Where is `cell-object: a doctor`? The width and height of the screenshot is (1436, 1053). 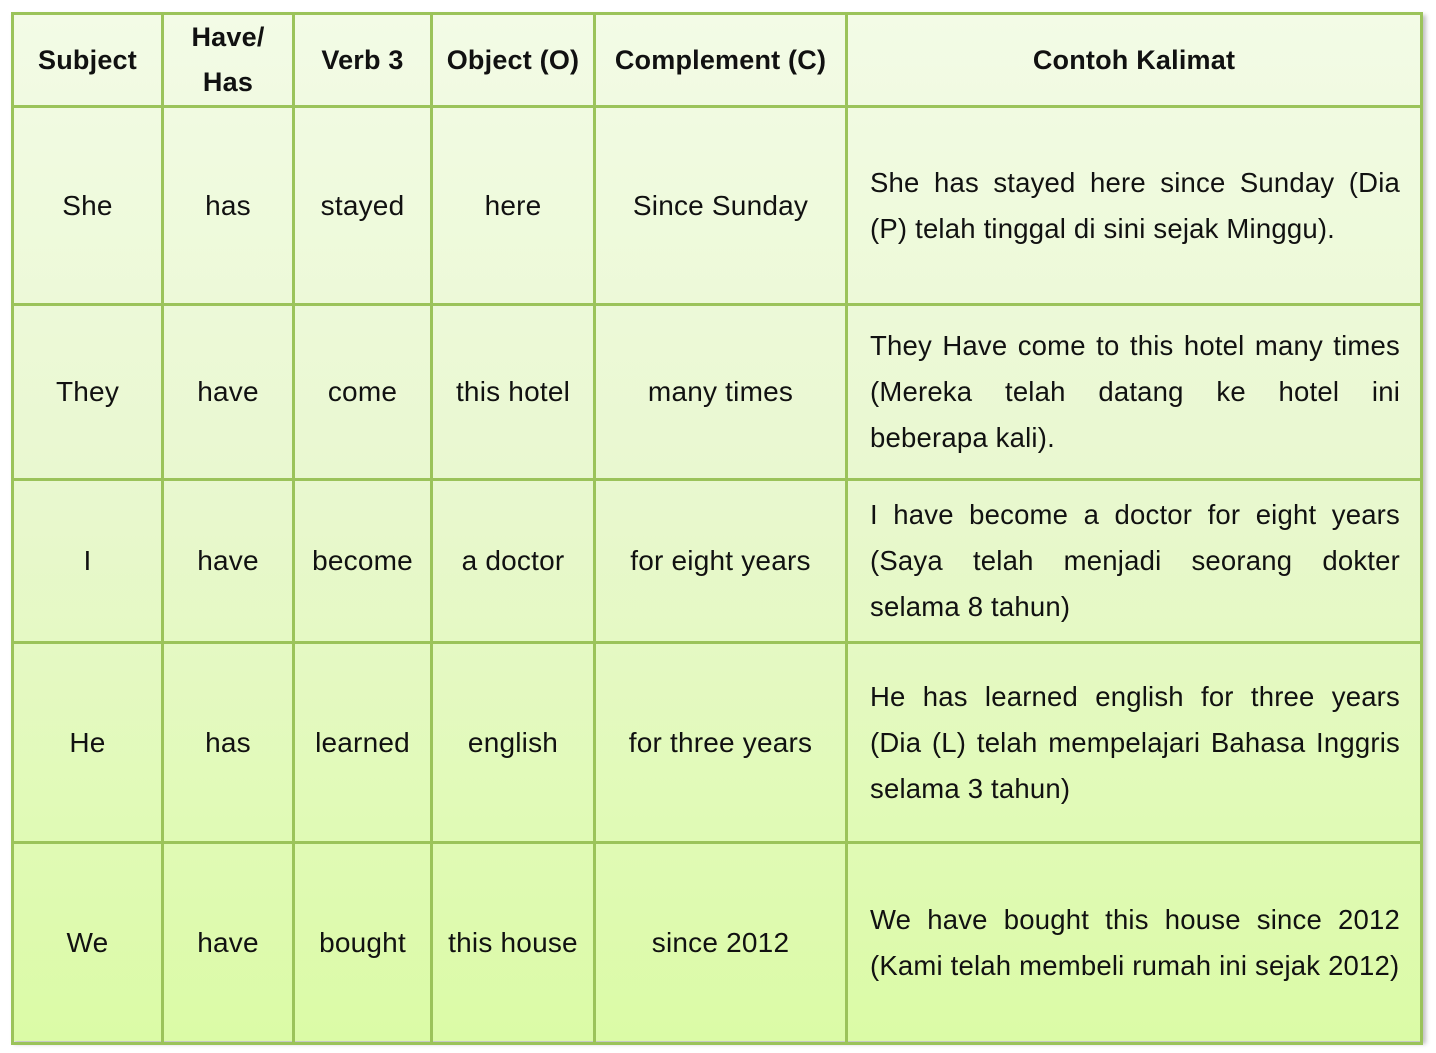 cell-object: a doctor is located at coordinates (513, 561).